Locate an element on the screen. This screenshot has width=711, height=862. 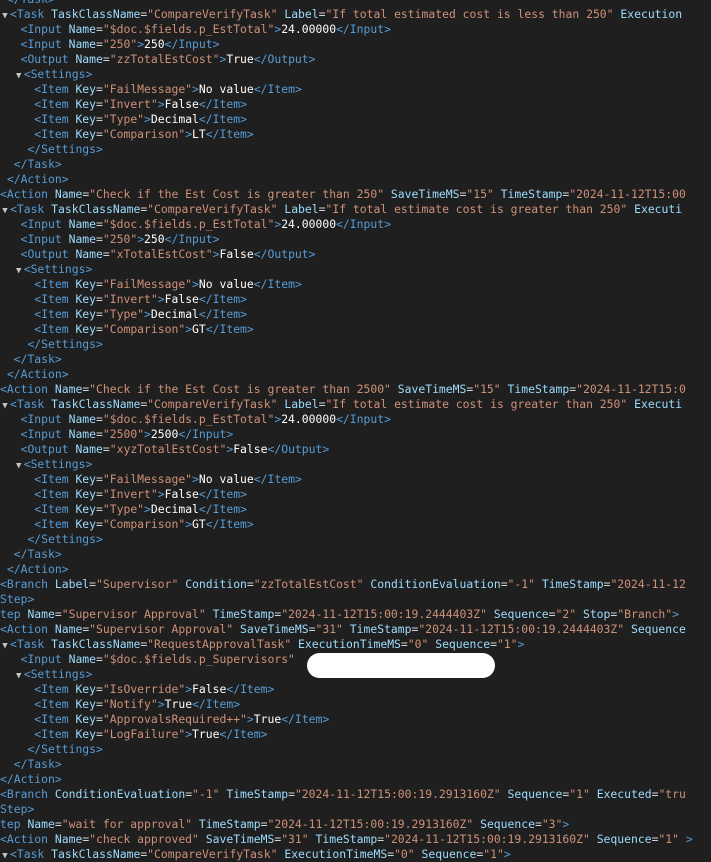
xml-text-value: Decimal is located at coordinates (174, 509).